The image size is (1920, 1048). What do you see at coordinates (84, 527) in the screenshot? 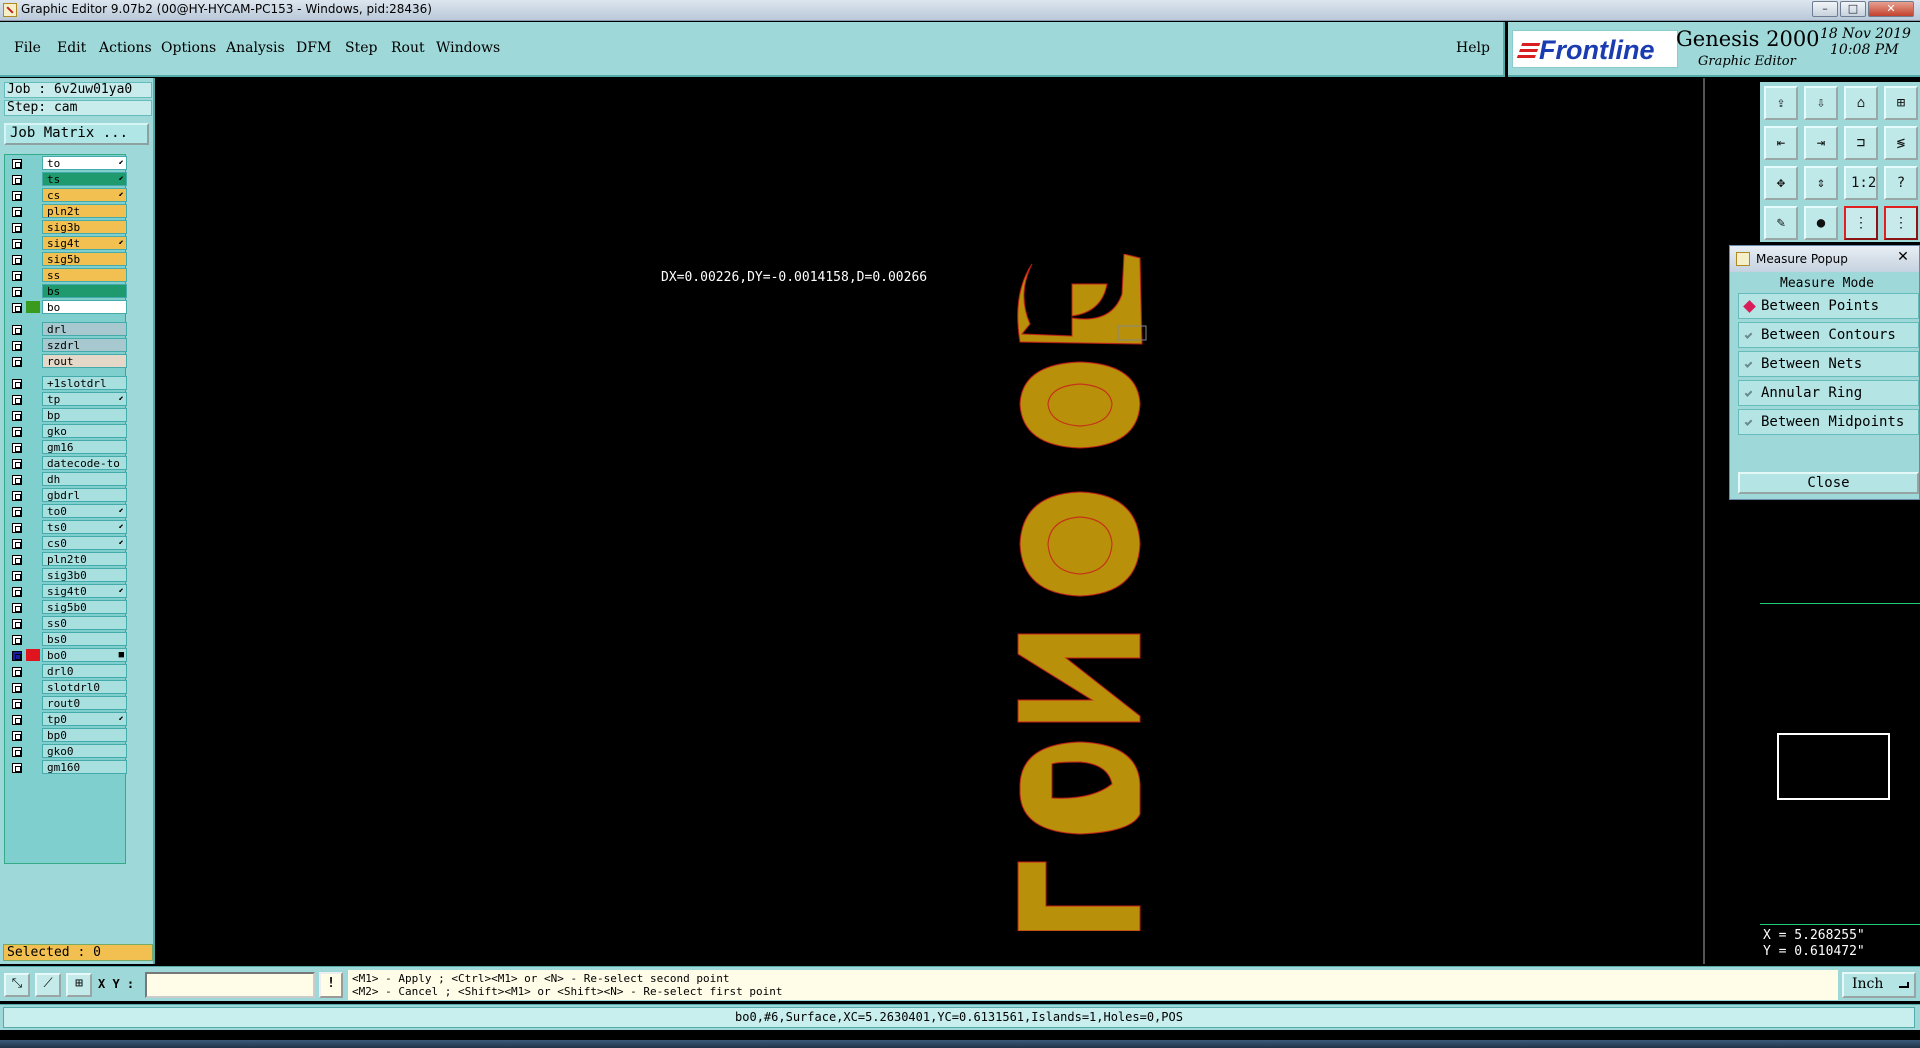
I see `layer-name: ts0` at bounding box center [84, 527].